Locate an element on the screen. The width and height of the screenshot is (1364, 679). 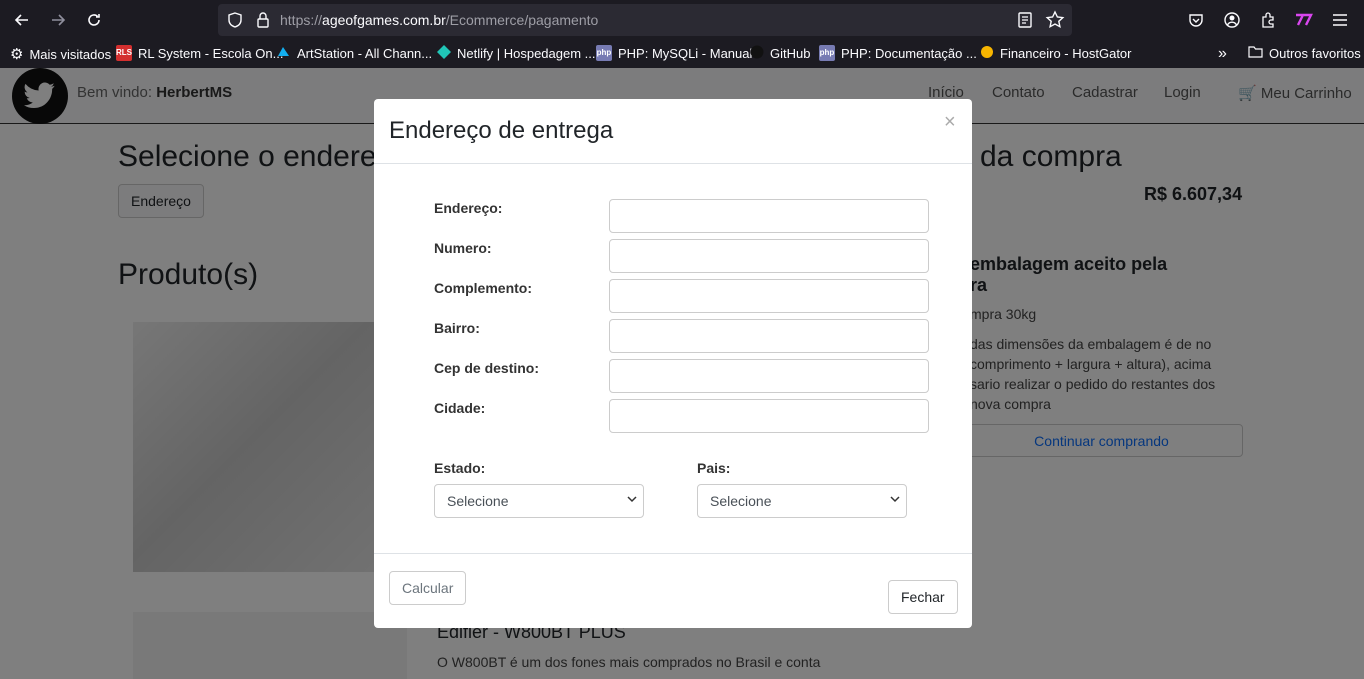
city-label: Cidade: is located at coordinates (460, 408).